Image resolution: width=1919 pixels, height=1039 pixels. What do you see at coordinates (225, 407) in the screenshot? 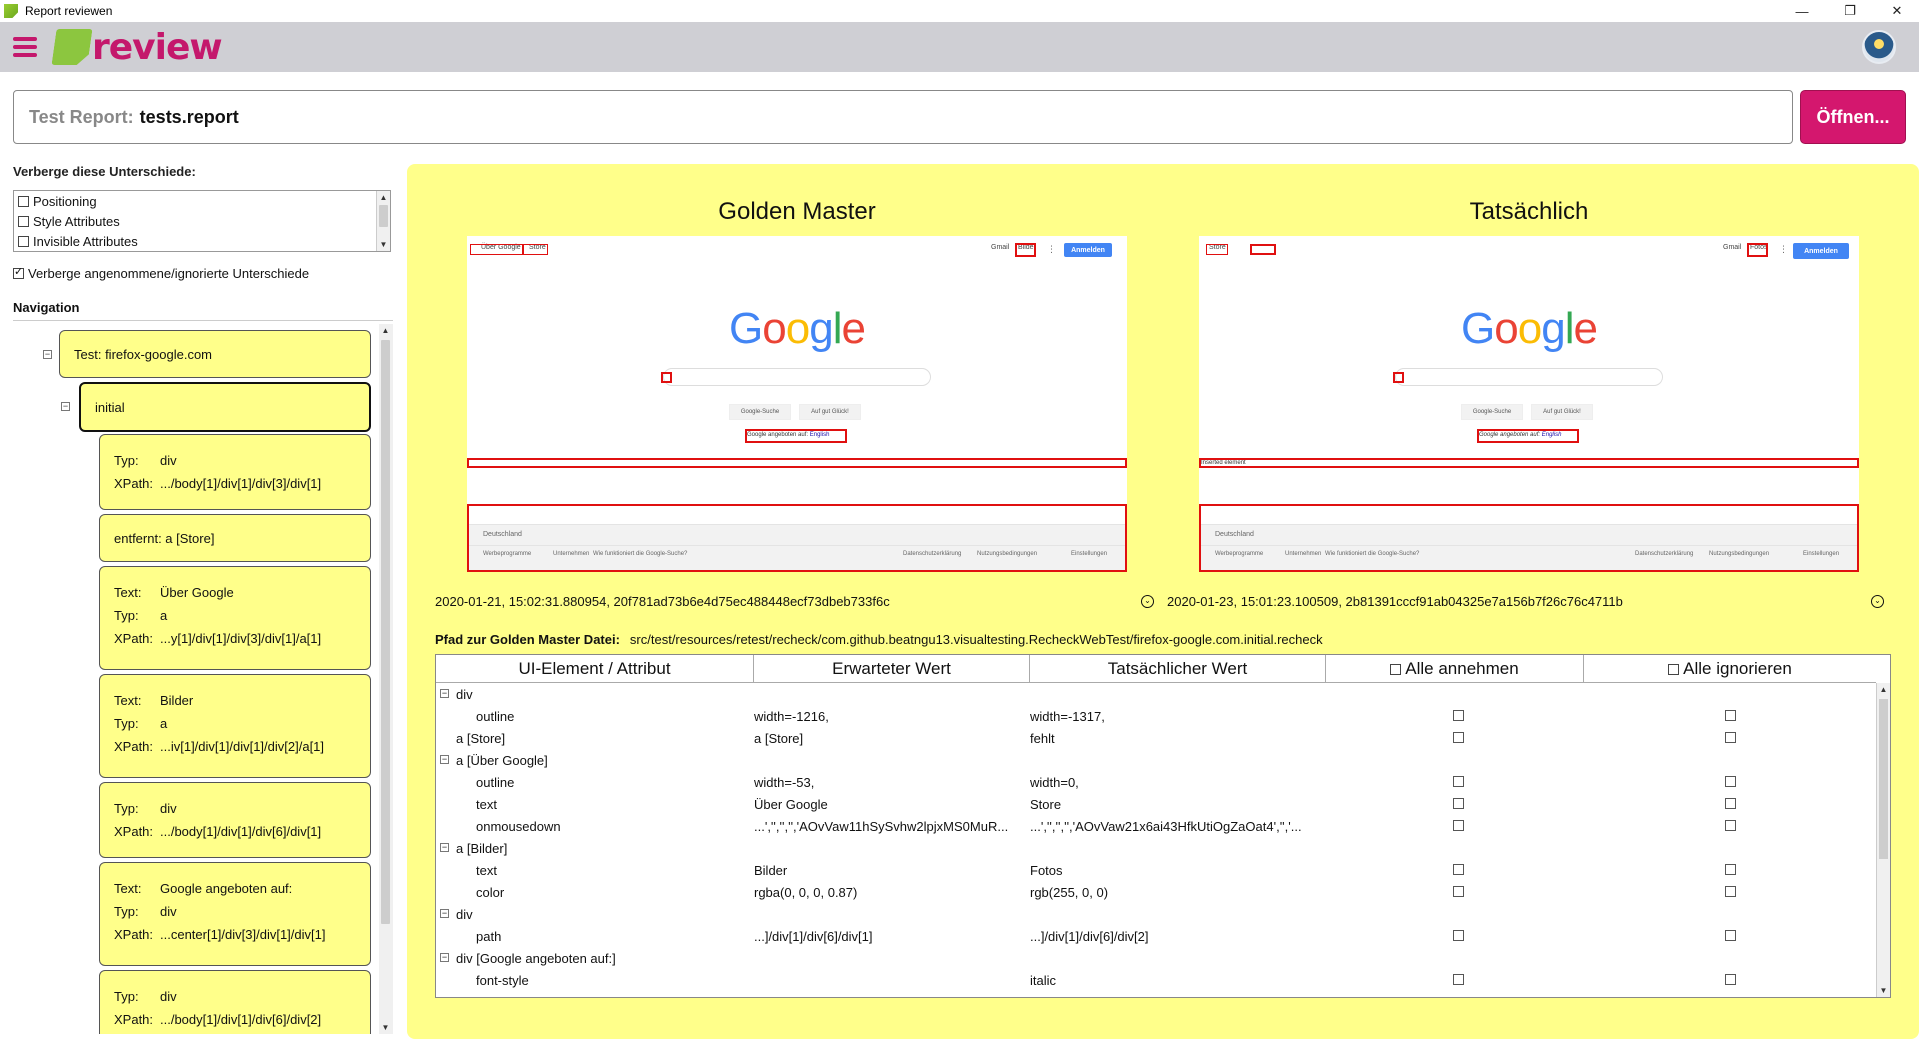
I see `tree-node-state: initial` at bounding box center [225, 407].